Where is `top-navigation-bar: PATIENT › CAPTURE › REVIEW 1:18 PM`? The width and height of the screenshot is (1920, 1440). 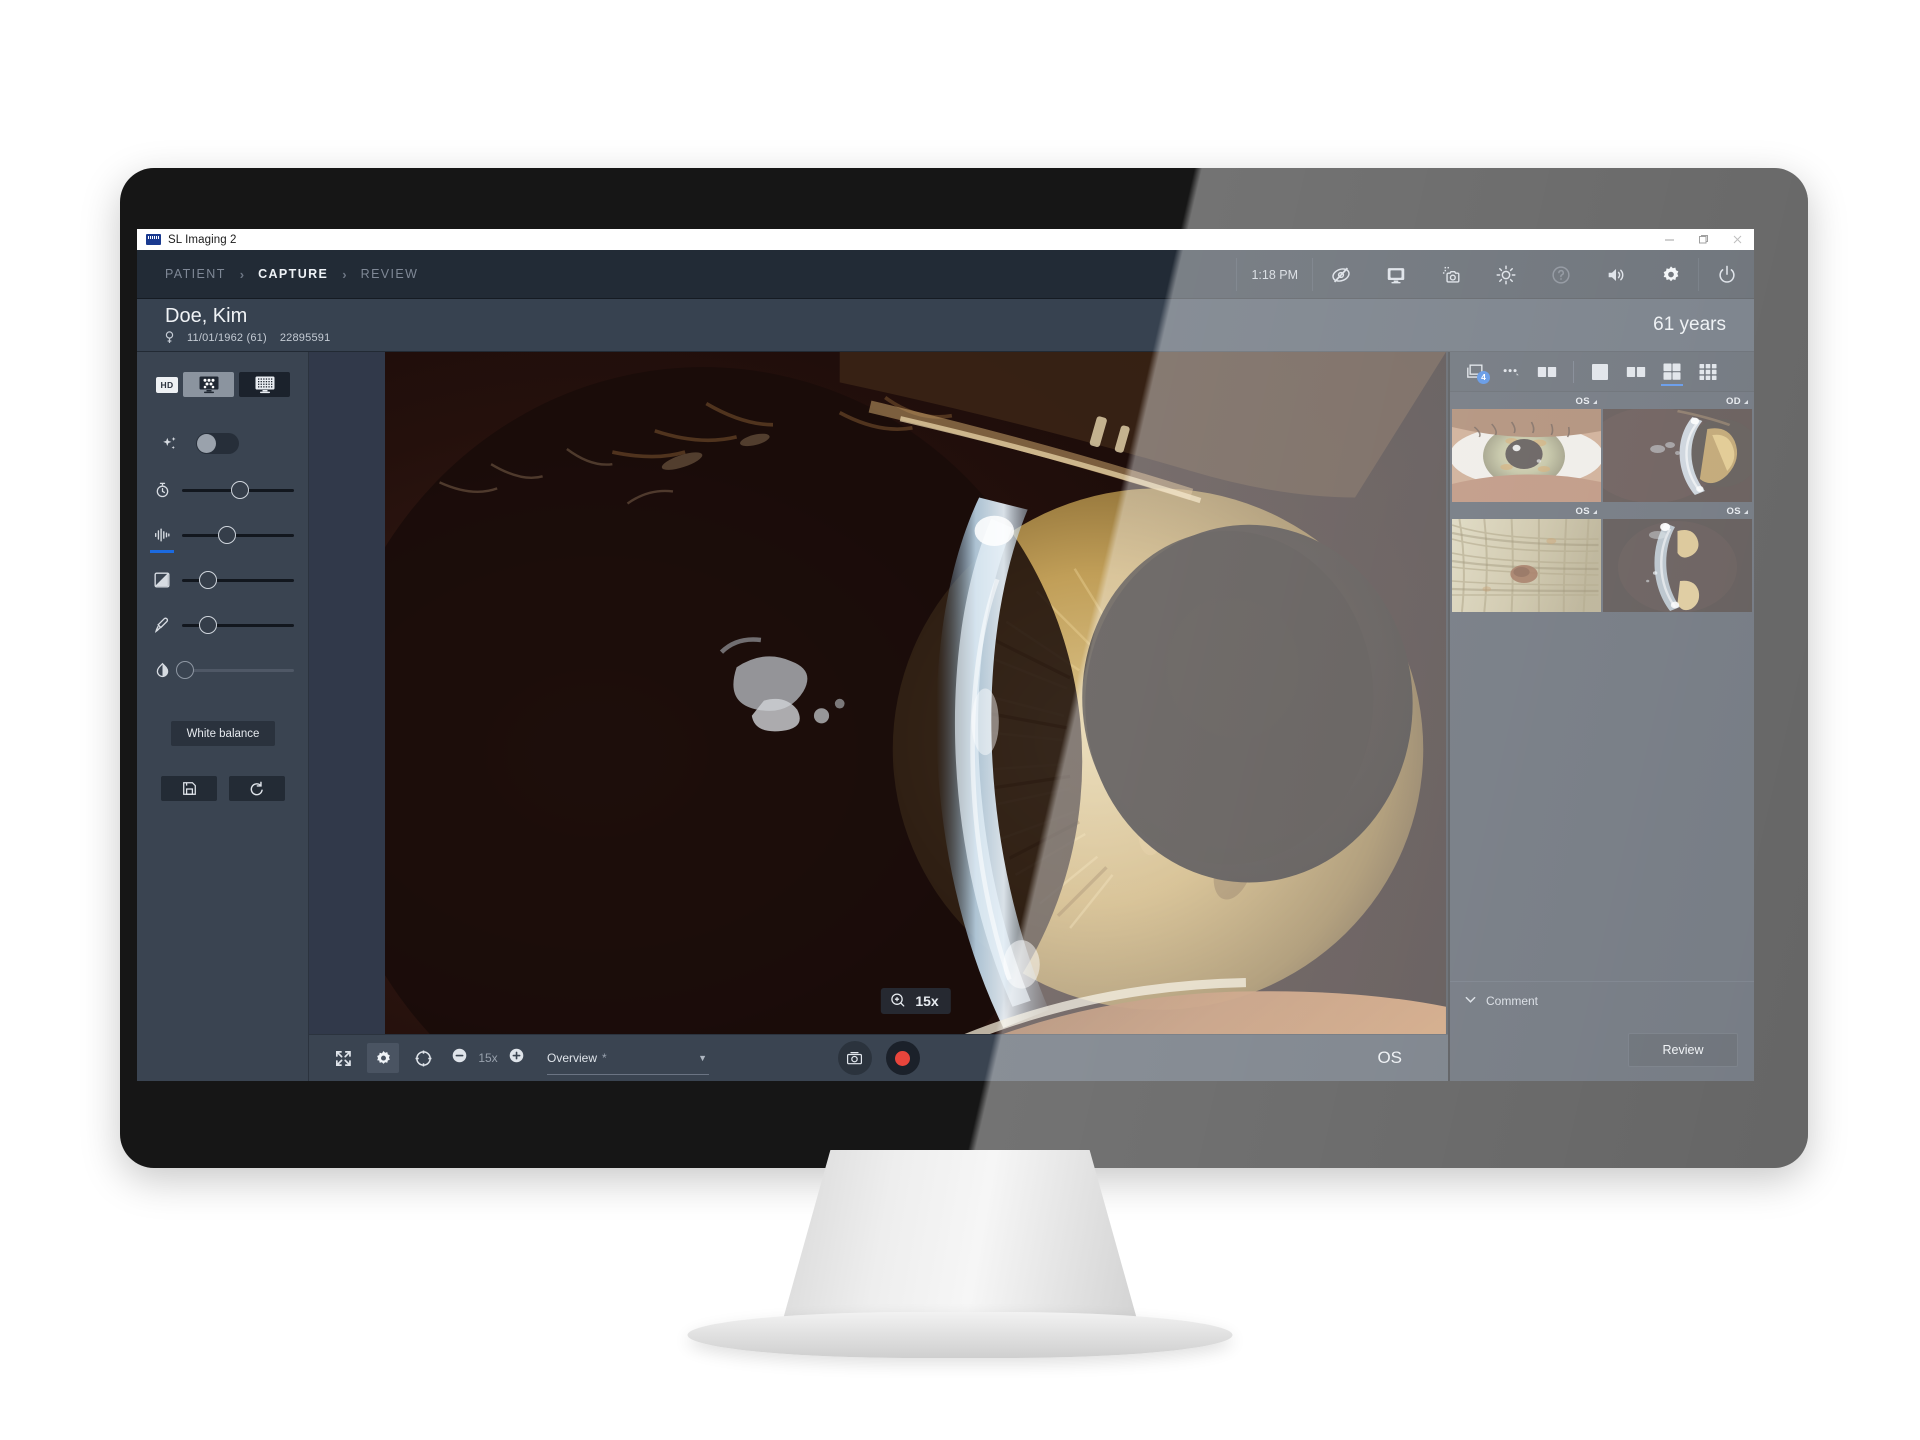 top-navigation-bar: PATIENT › CAPTURE › REVIEW 1:18 PM is located at coordinates (945, 274).